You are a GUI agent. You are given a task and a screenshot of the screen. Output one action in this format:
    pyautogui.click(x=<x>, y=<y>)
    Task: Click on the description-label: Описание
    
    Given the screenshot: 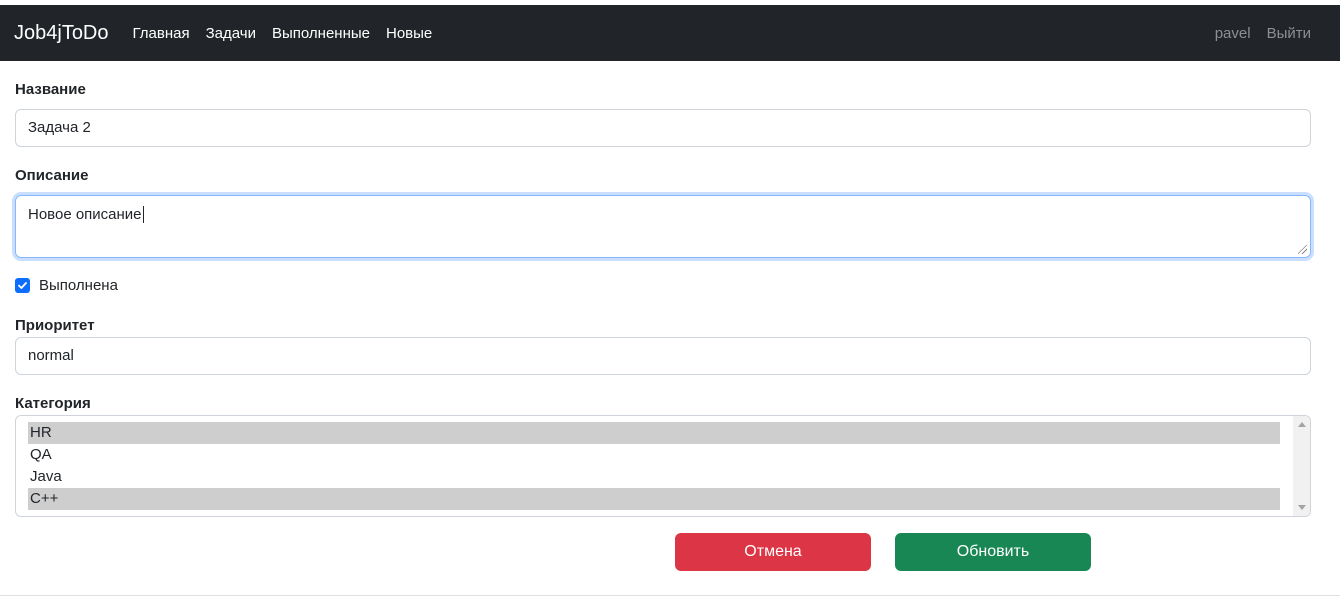 What is the action you would take?
    pyautogui.click(x=52, y=175)
    